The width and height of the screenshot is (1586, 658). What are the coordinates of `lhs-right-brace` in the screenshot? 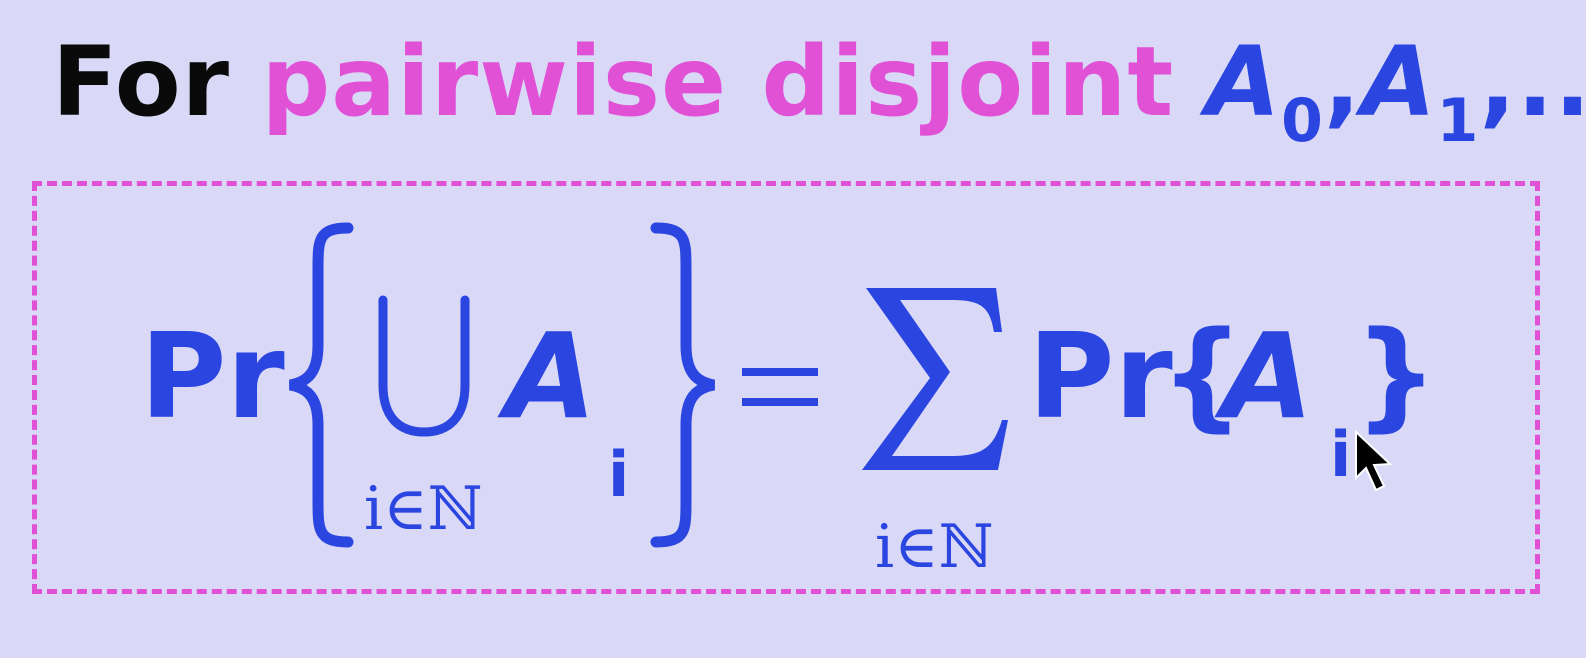 It's located at (683, 385).